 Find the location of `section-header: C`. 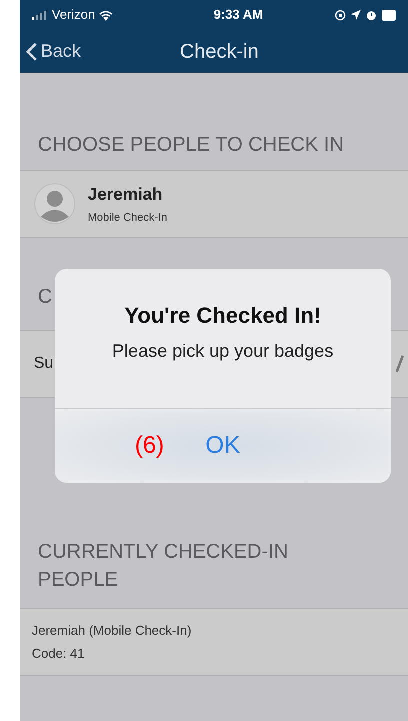

section-header: C is located at coordinates (45, 297).